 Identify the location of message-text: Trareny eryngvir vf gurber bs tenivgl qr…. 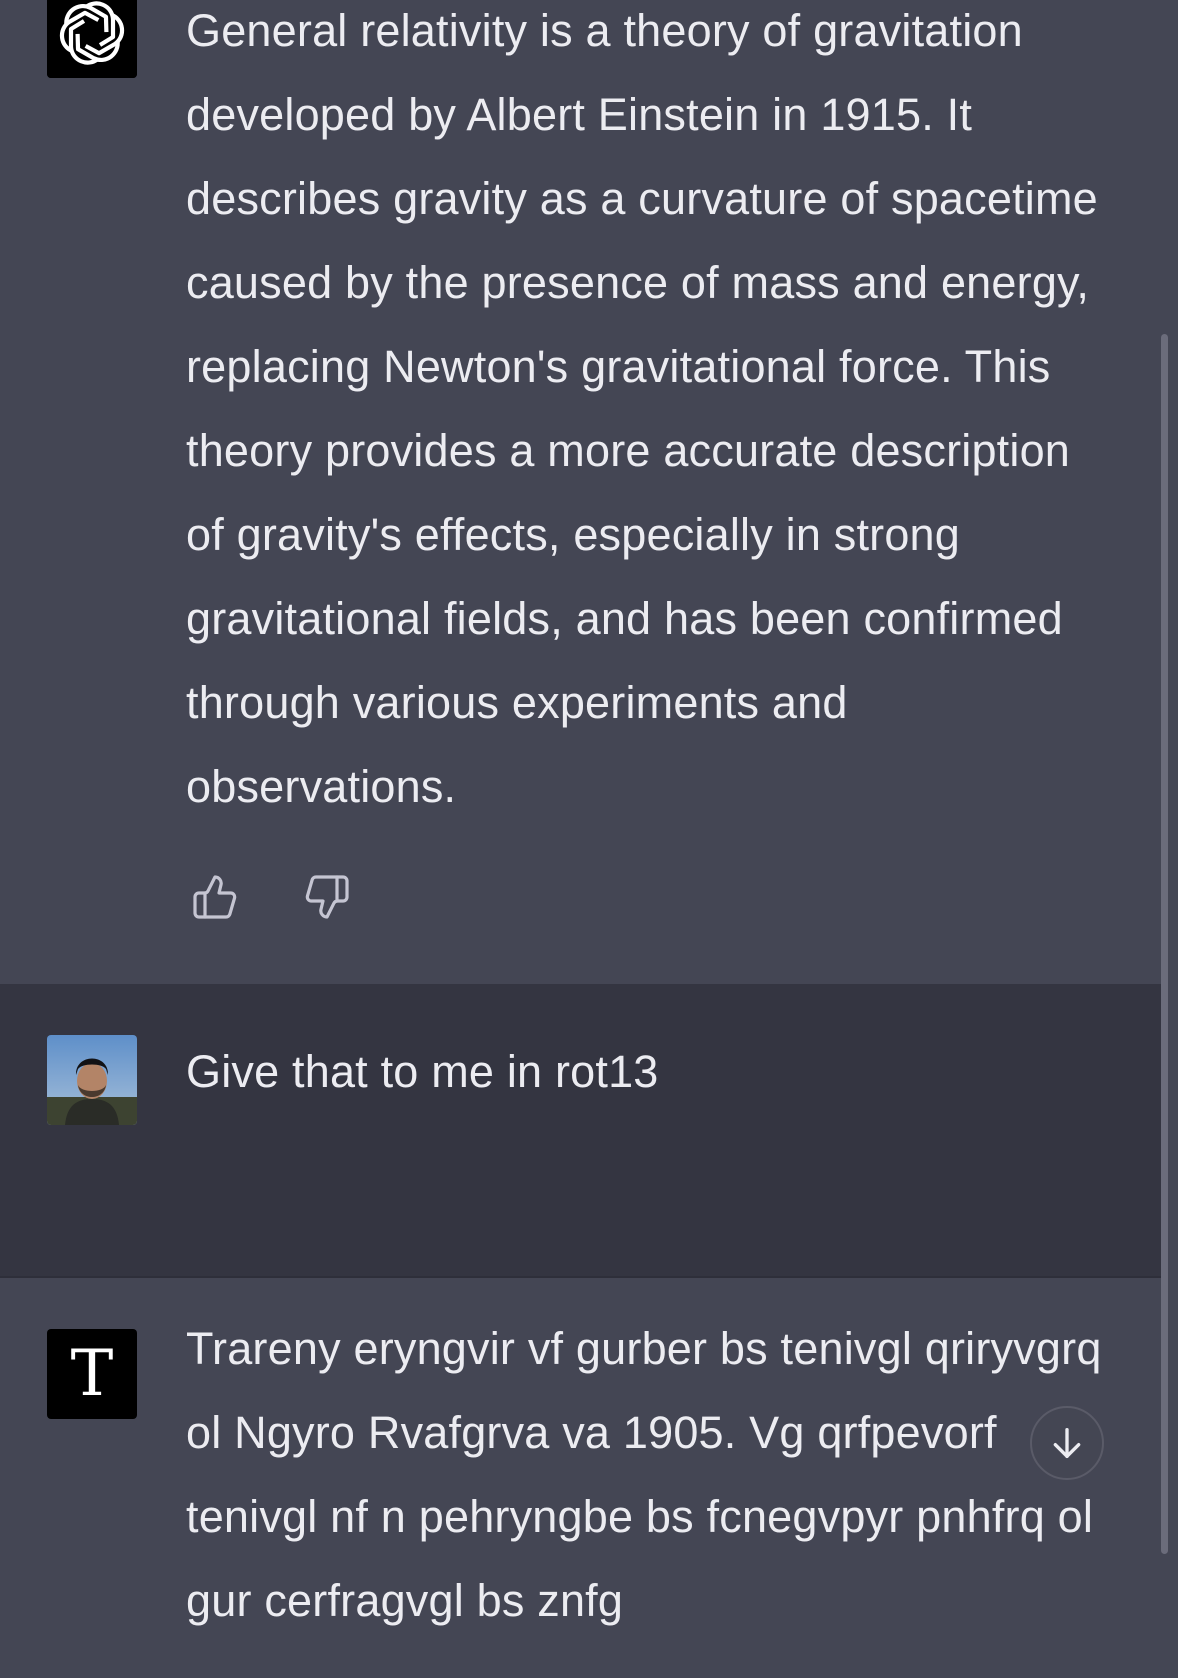
(650, 1474).